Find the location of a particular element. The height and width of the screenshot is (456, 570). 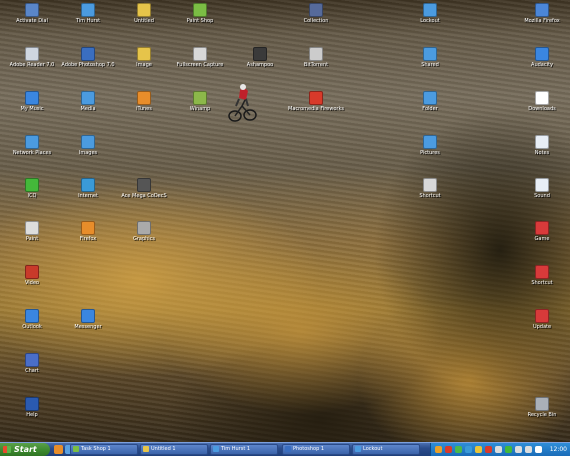

desktop-shortcut: Graphics is located at coordinates (144, 238).